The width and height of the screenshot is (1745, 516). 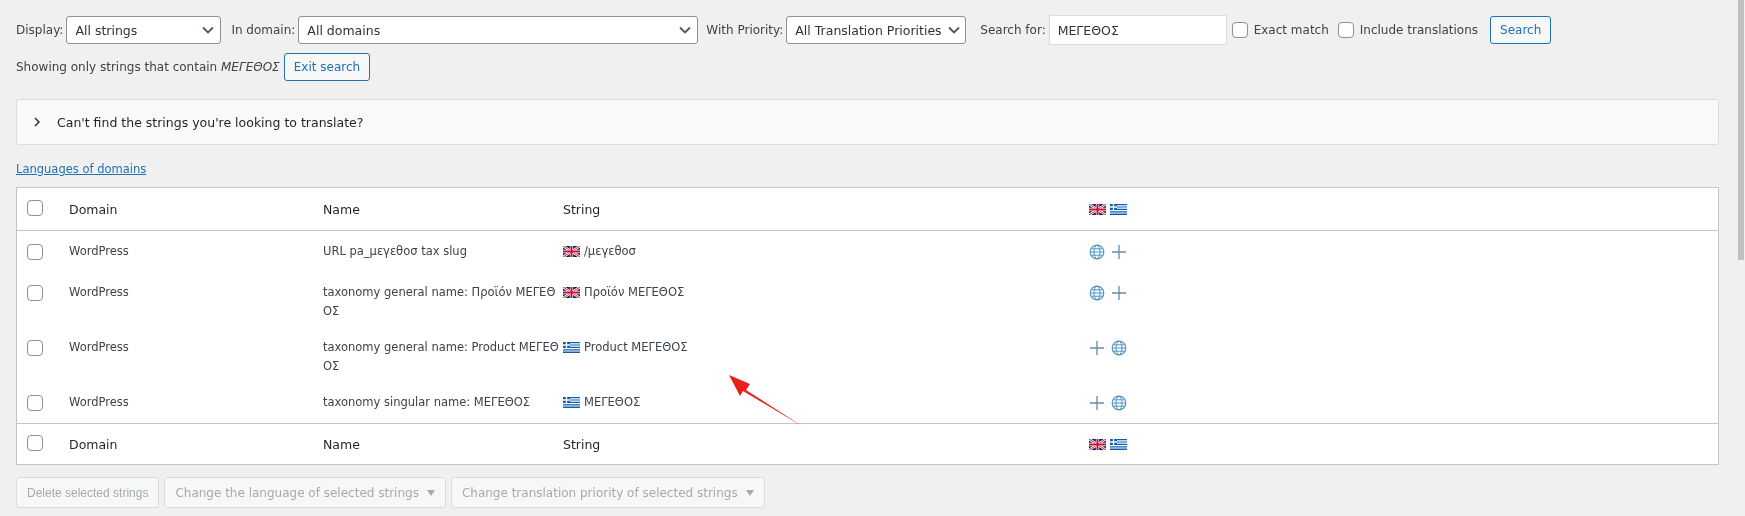 I want to click on languages-link: Languages of domains, so click(x=81, y=169).